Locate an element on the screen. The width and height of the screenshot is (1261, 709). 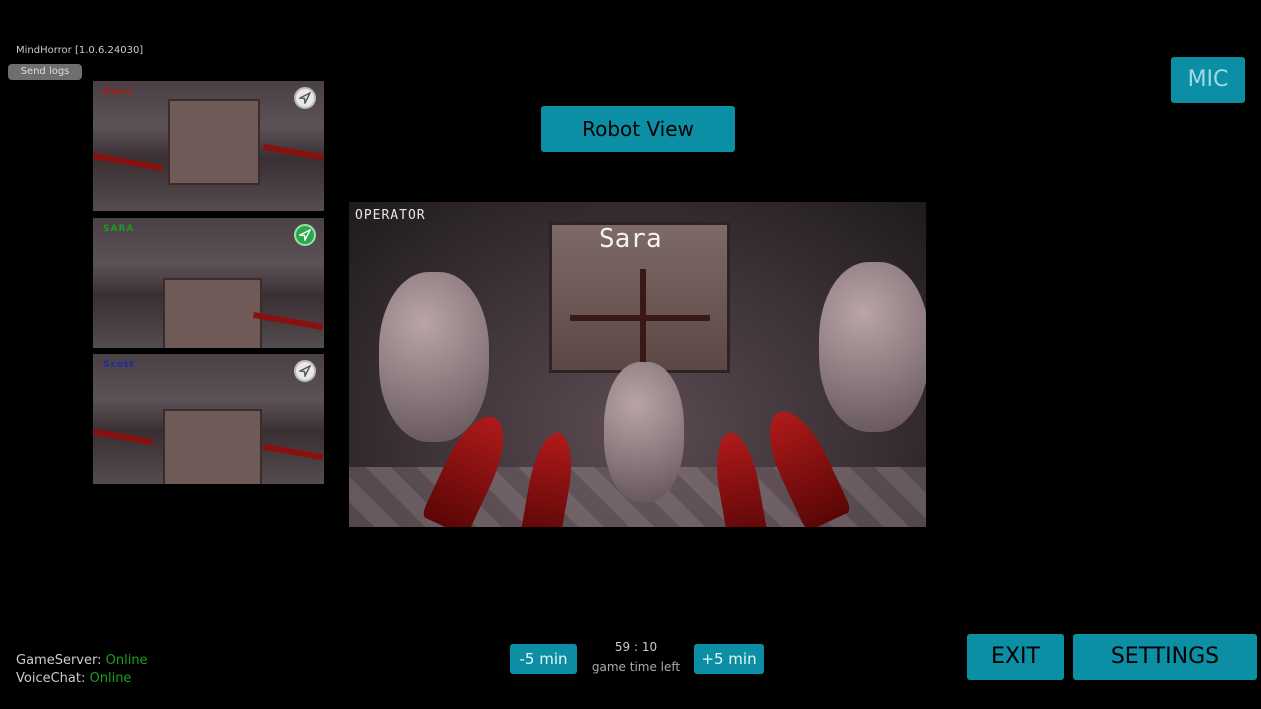
gameserver-status: GameServer: Online is located at coordinates (82, 660).